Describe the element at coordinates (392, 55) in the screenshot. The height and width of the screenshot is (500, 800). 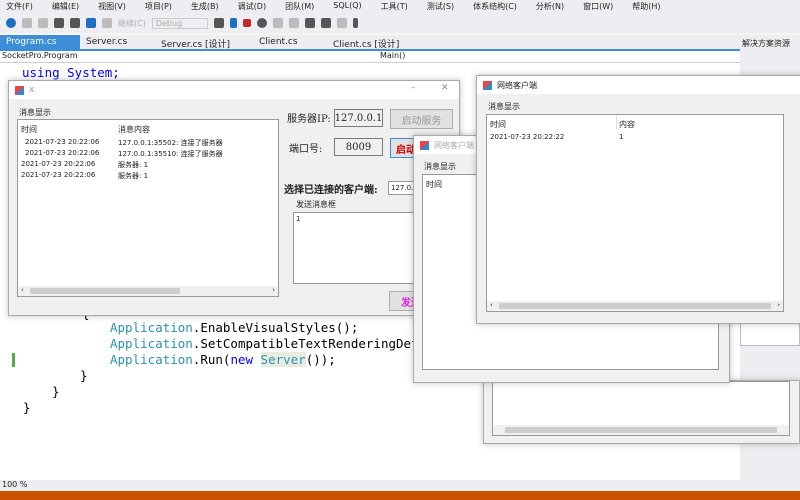
I see `member-dropdown: Main()` at that location.